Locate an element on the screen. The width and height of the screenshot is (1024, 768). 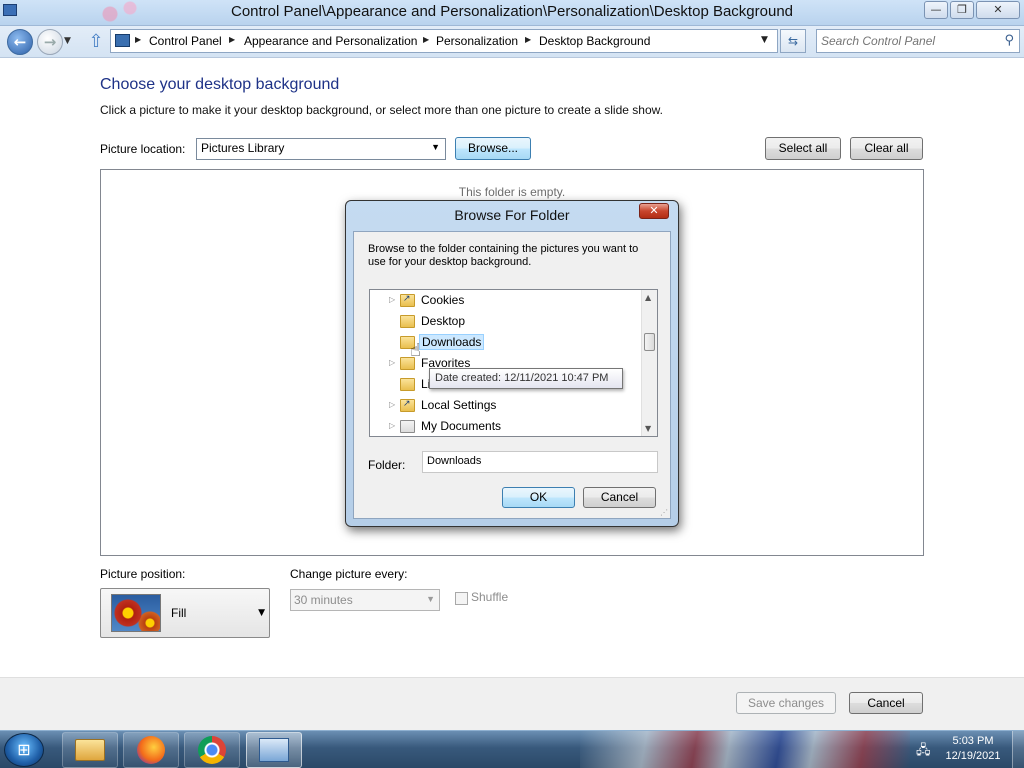
hand-cursor-icon: ☝ is located at coordinates (415, 350).